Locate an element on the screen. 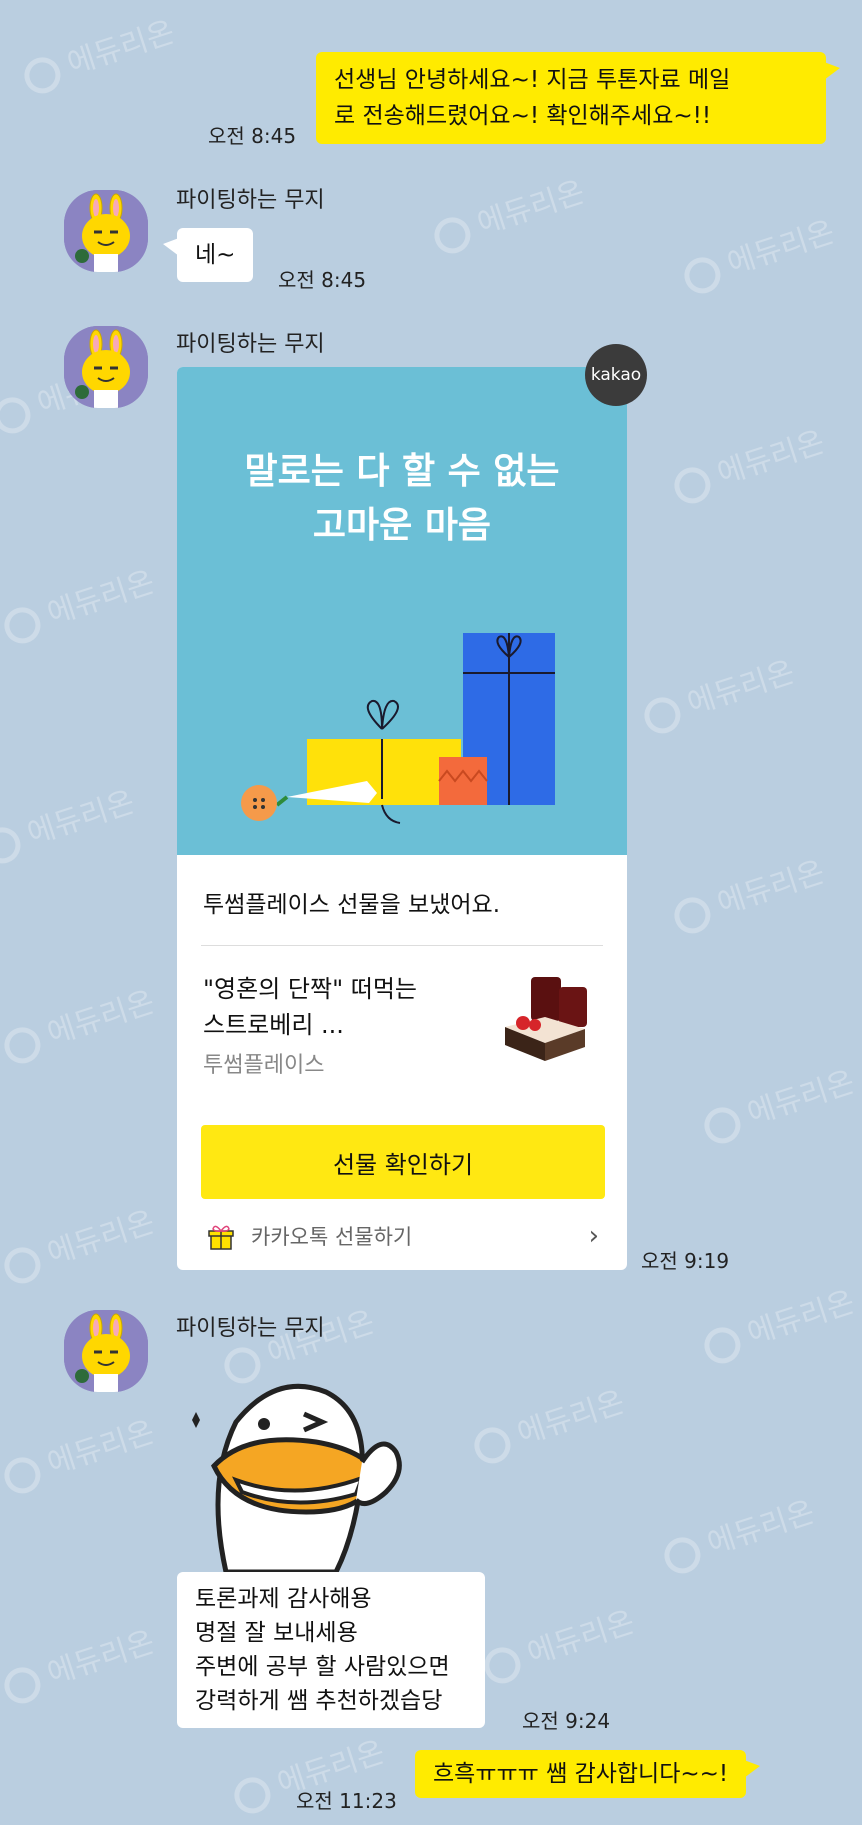 The width and height of the screenshot is (862, 1825). product-name: "영혼의 단짝" 떠먹는 is located at coordinates (310, 989).